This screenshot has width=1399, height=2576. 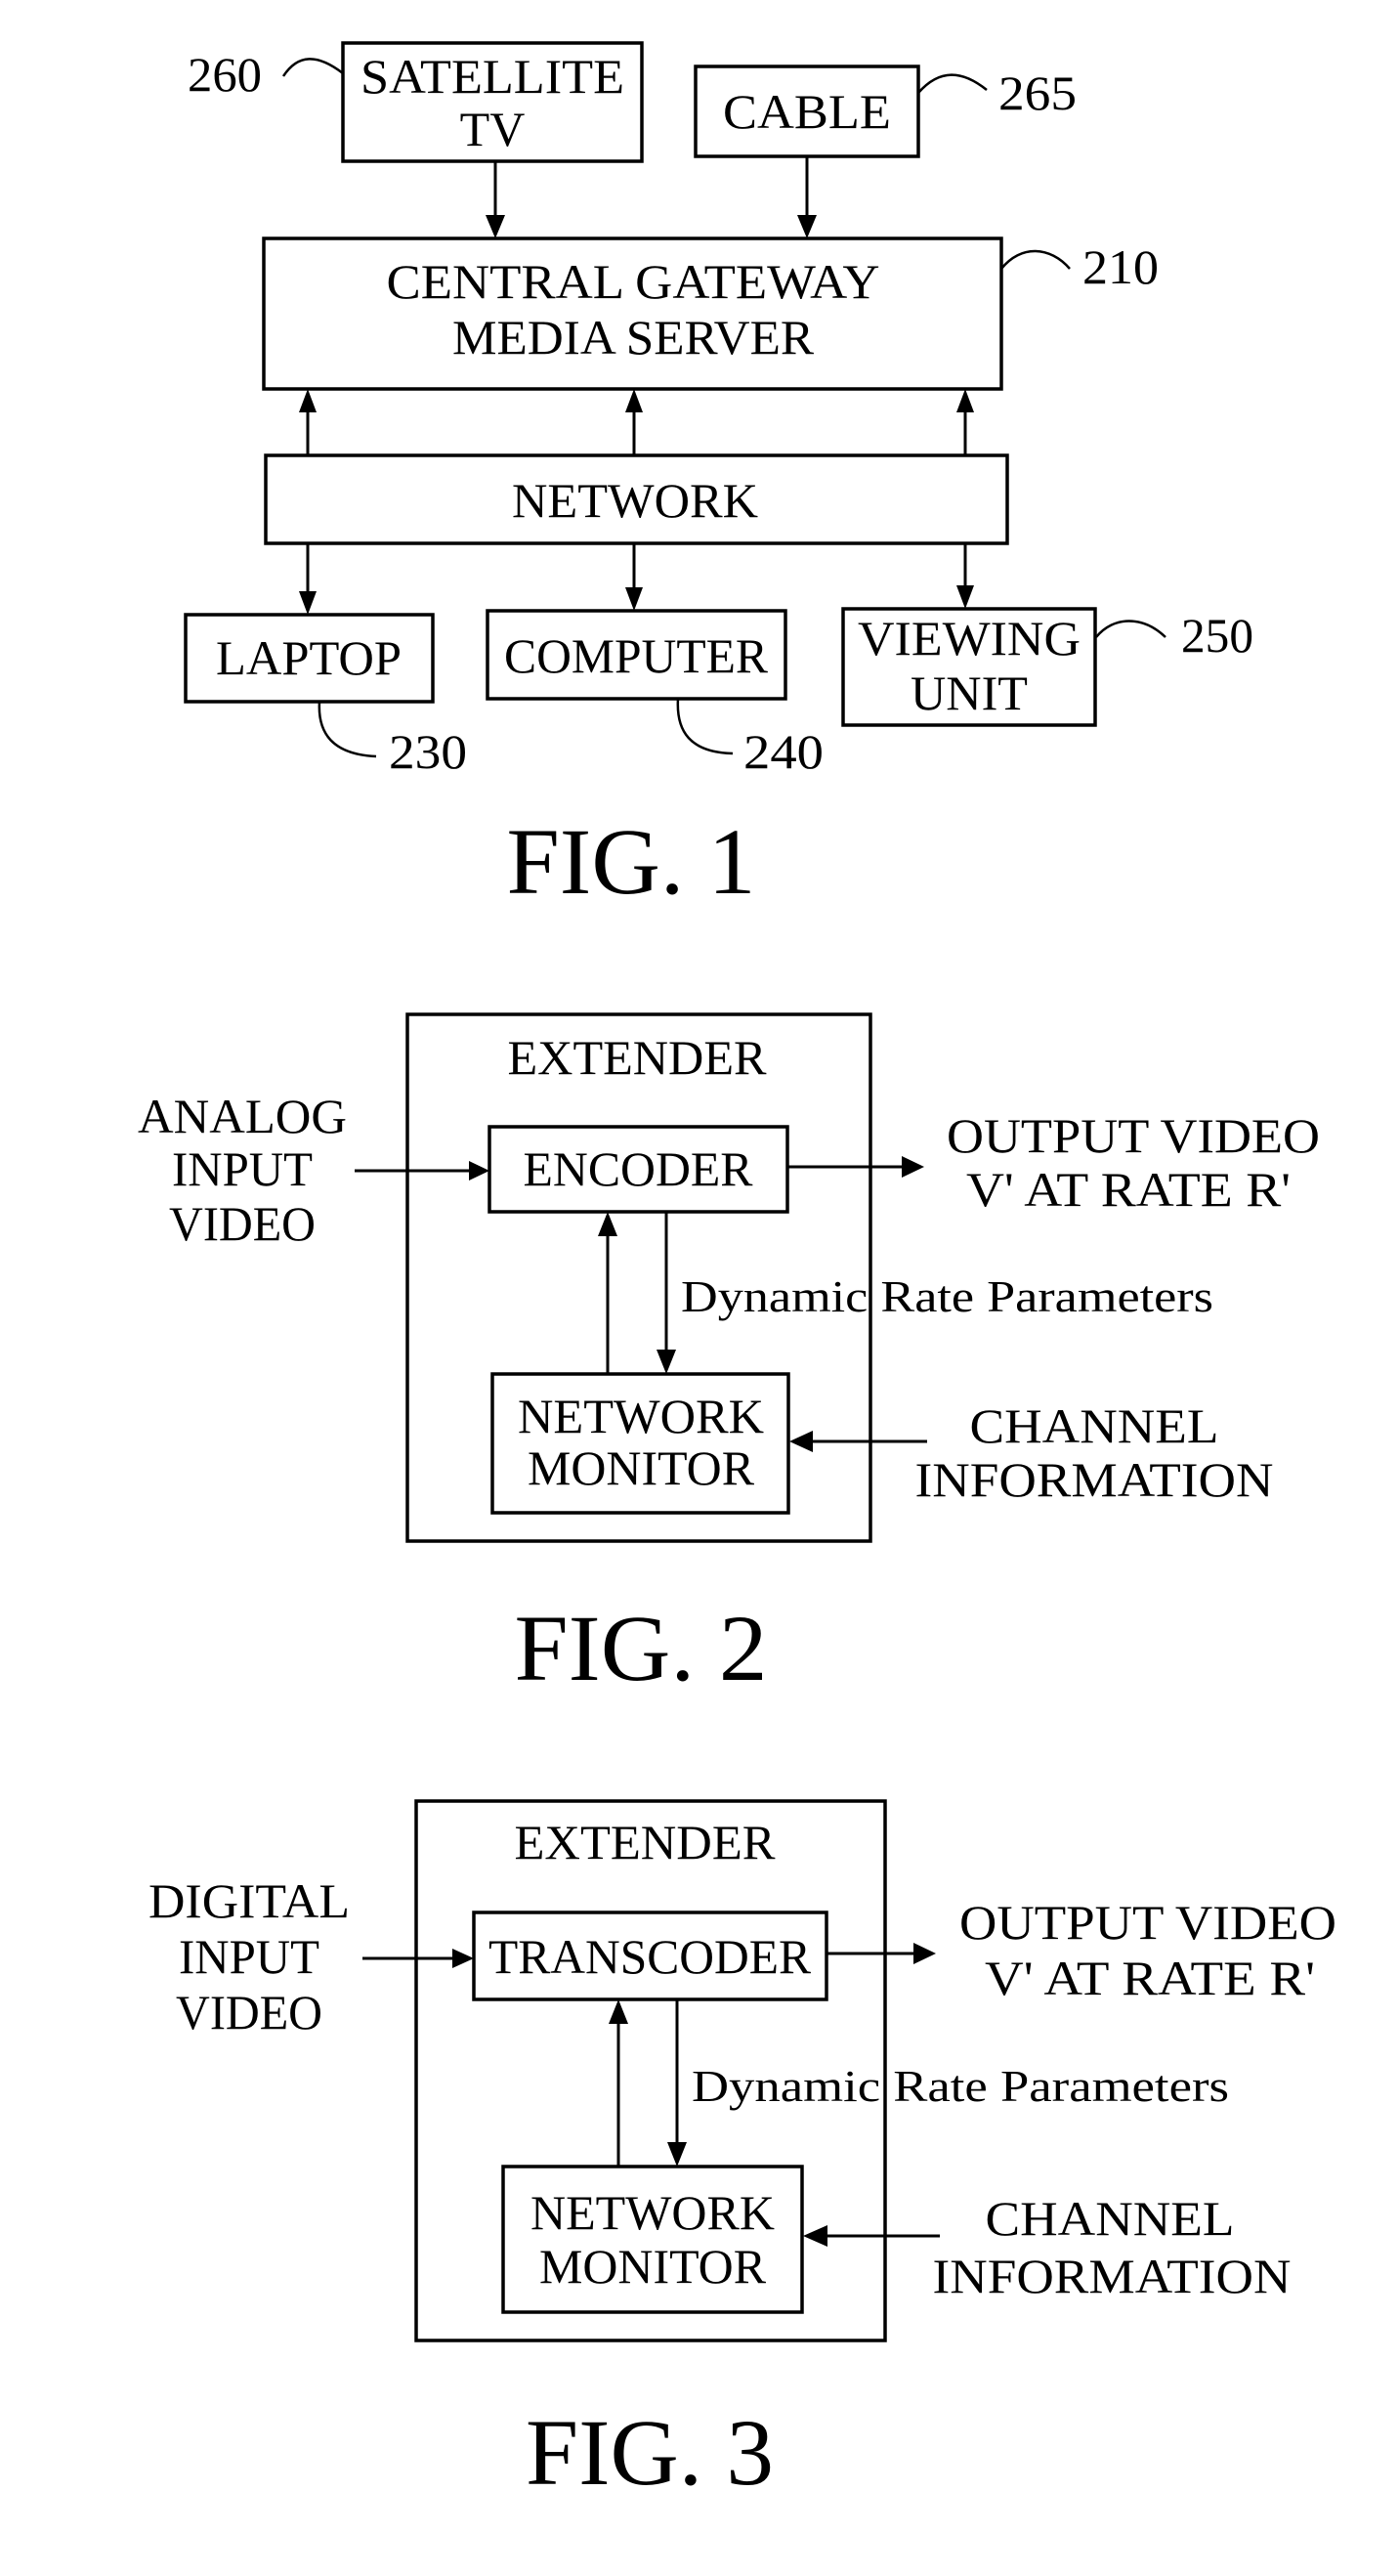 What do you see at coordinates (634, 281) in the screenshot?
I see `gateway-label-line1: CENTRAL GATEWAY` at bounding box center [634, 281].